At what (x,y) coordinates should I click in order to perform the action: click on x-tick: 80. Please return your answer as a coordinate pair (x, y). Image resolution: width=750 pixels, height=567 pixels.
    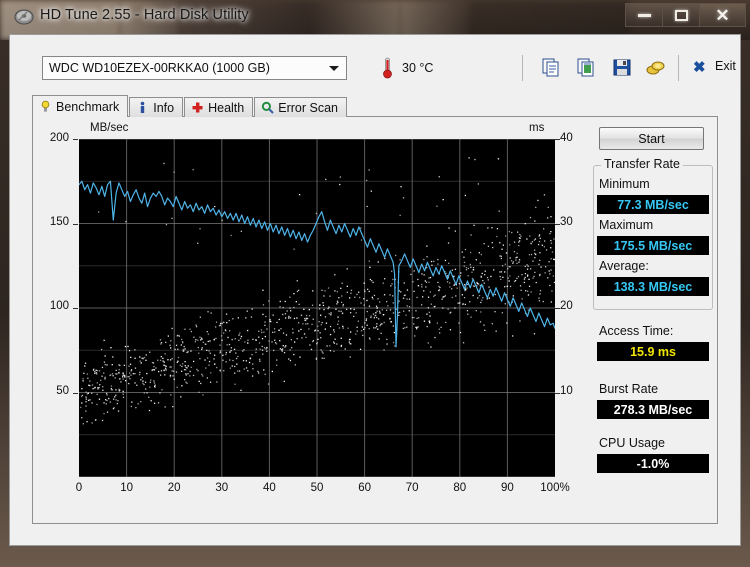
    Looking at the image, I should click on (460, 488).